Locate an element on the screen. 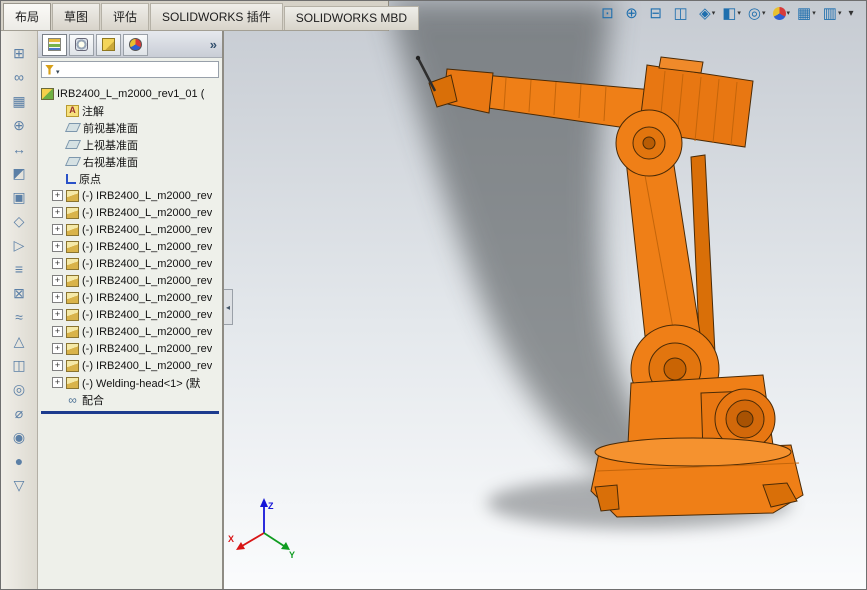 This screenshot has width=867, height=590. tree-item: 注解 is located at coordinates (130, 110).